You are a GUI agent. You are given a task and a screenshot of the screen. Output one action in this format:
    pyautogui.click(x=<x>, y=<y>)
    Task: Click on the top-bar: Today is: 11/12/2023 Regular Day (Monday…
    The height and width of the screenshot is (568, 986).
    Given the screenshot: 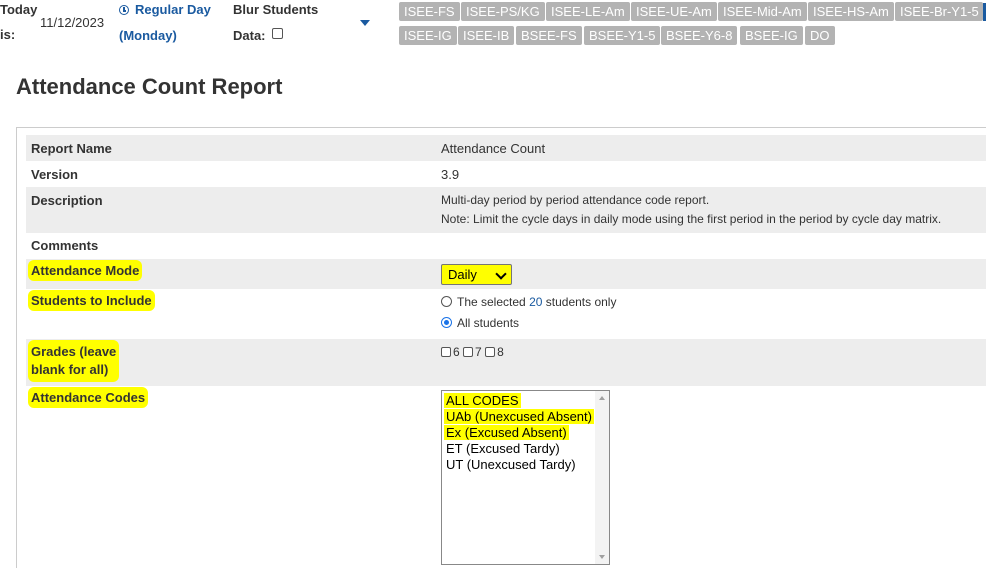 What is the action you would take?
    pyautogui.click(x=493, y=24)
    